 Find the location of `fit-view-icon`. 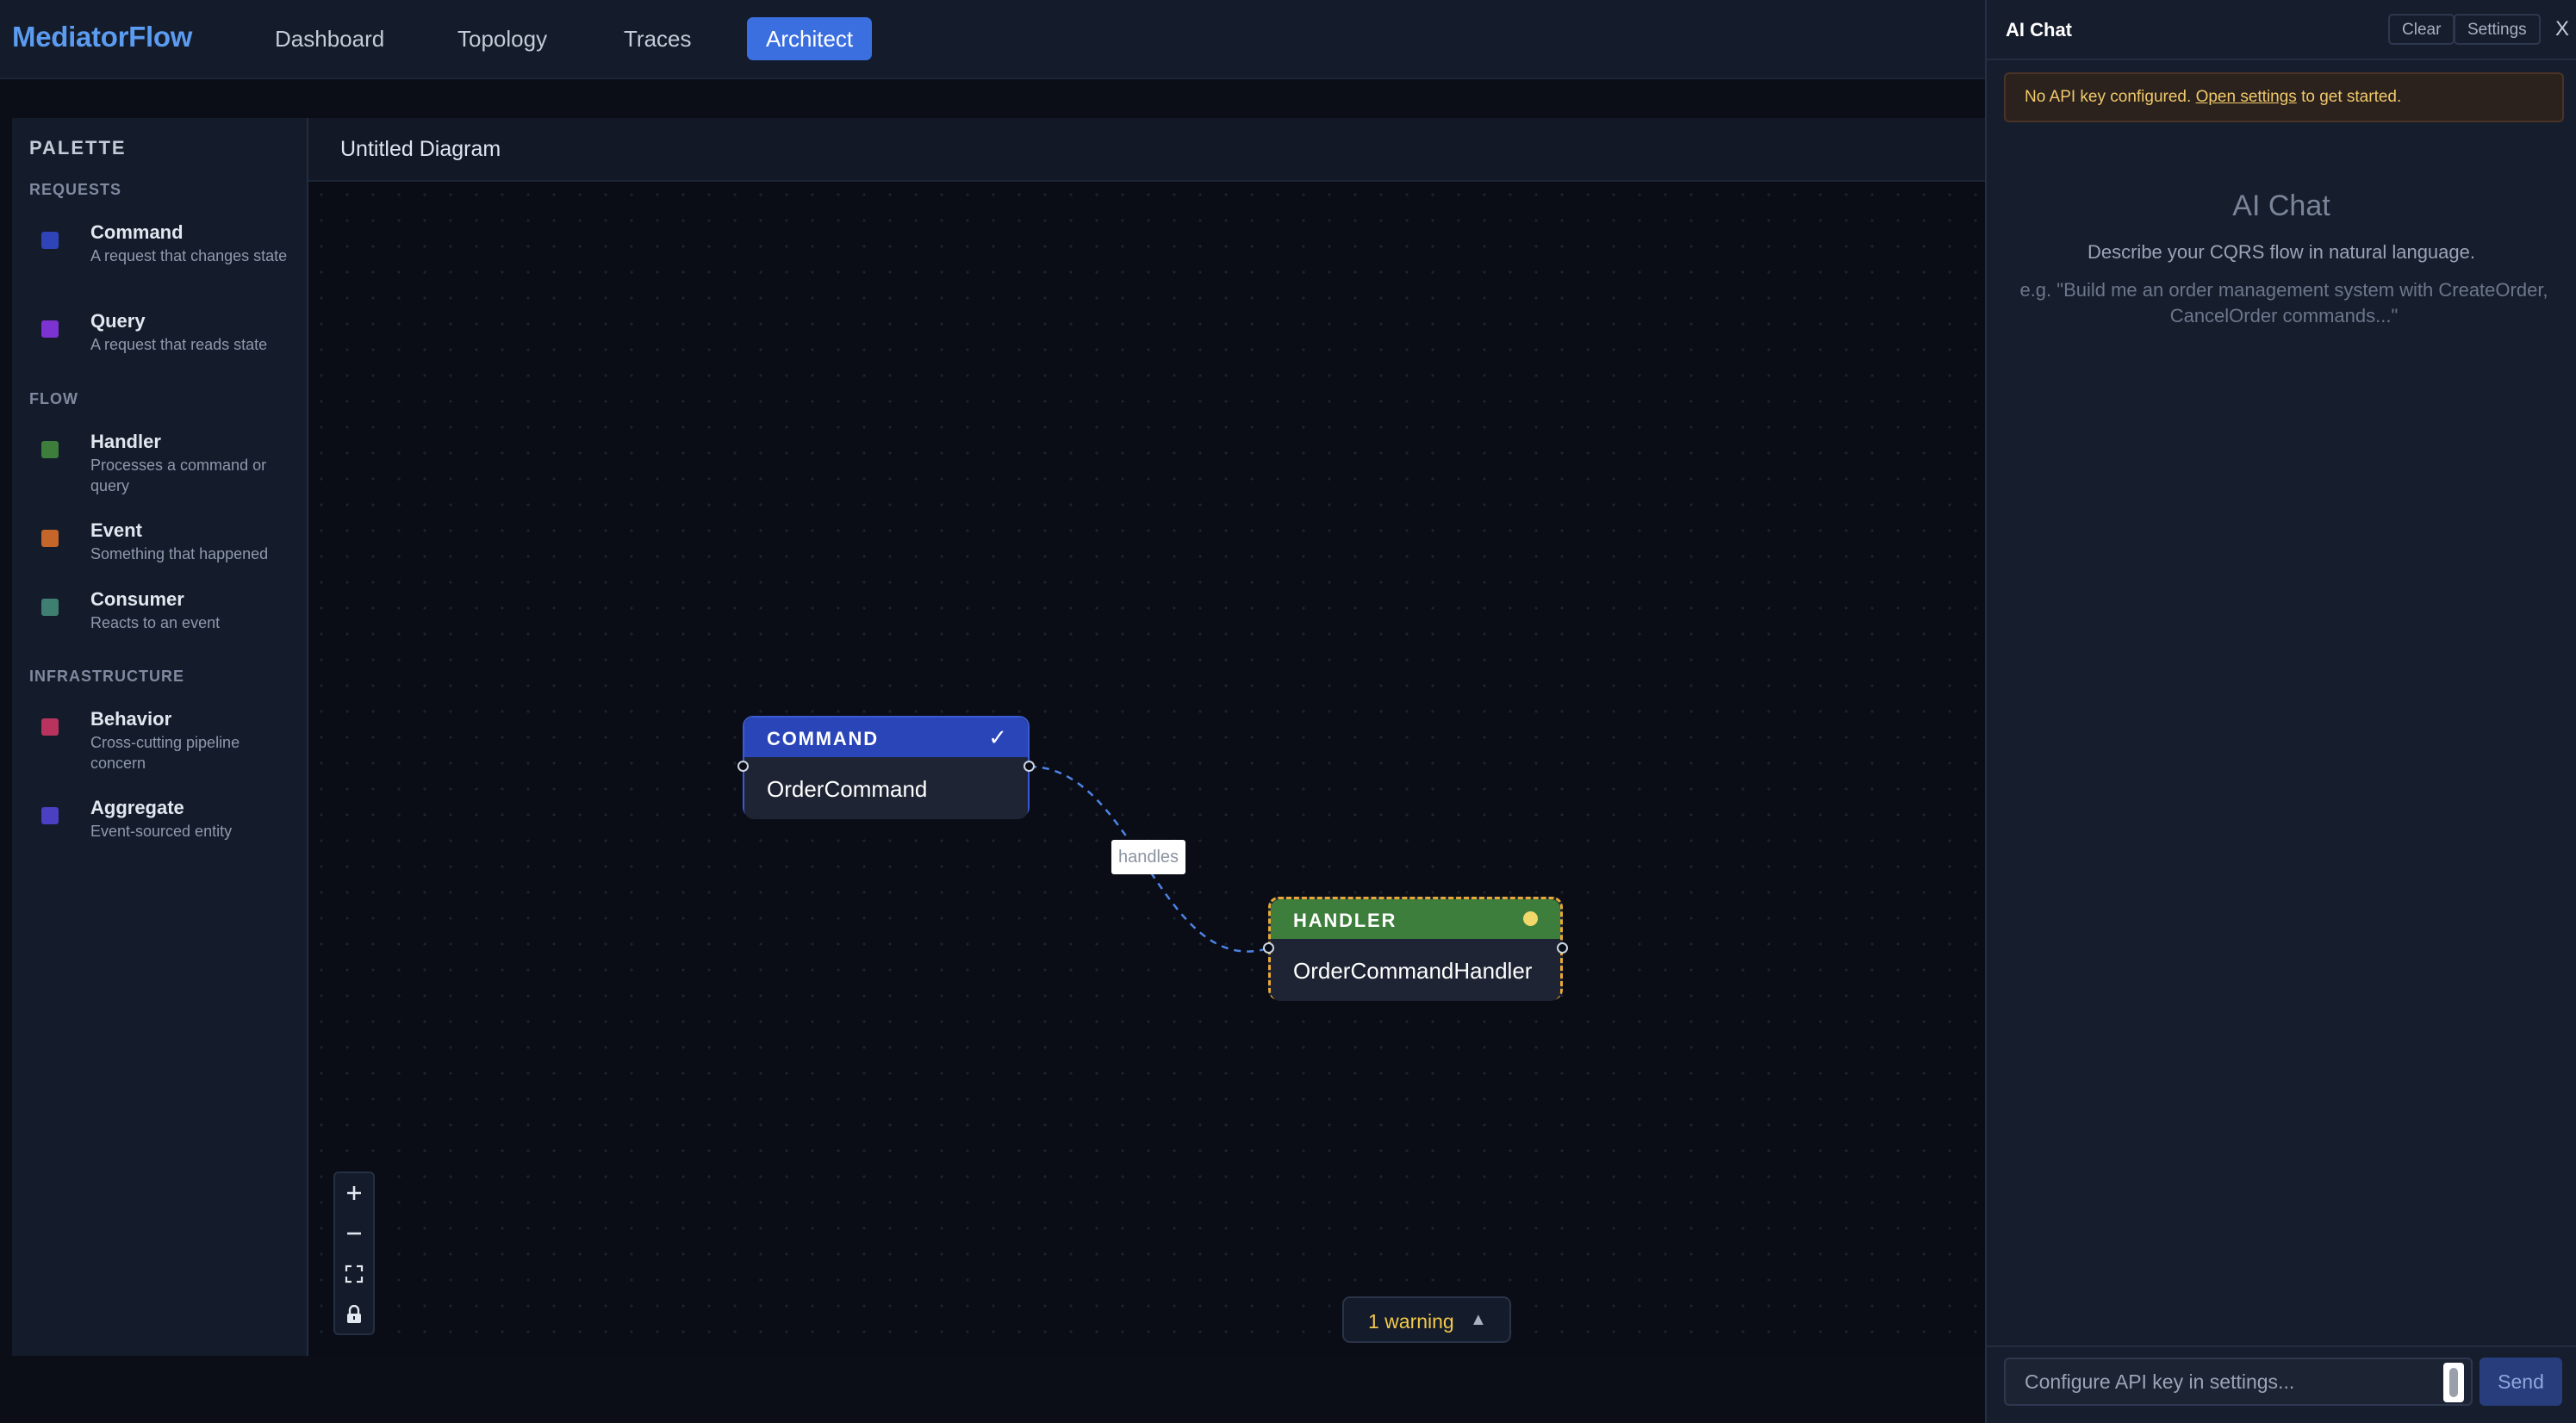

fit-view-icon is located at coordinates (355, 1274).